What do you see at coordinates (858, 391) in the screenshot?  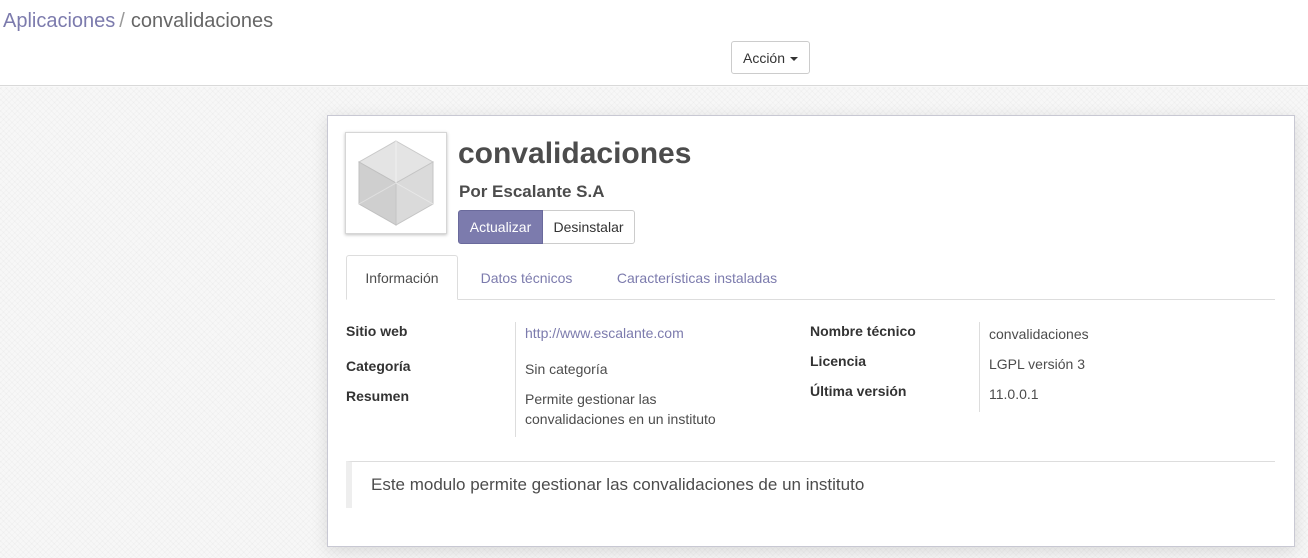 I see `latest-version-label: Última versión` at bounding box center [858, 391].